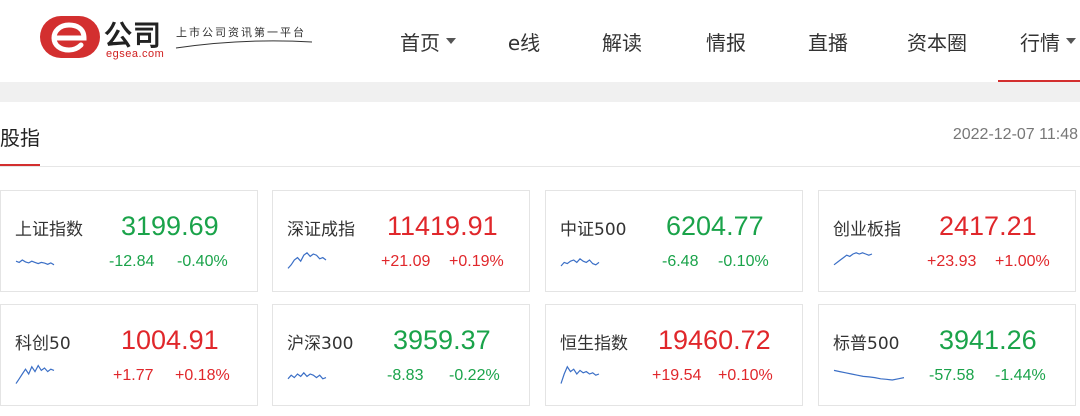 This screenshot has height=416, width=1080. Describe the element at coordinates (540, 92) in the screenshot. I see `header-separator-band` at that location.